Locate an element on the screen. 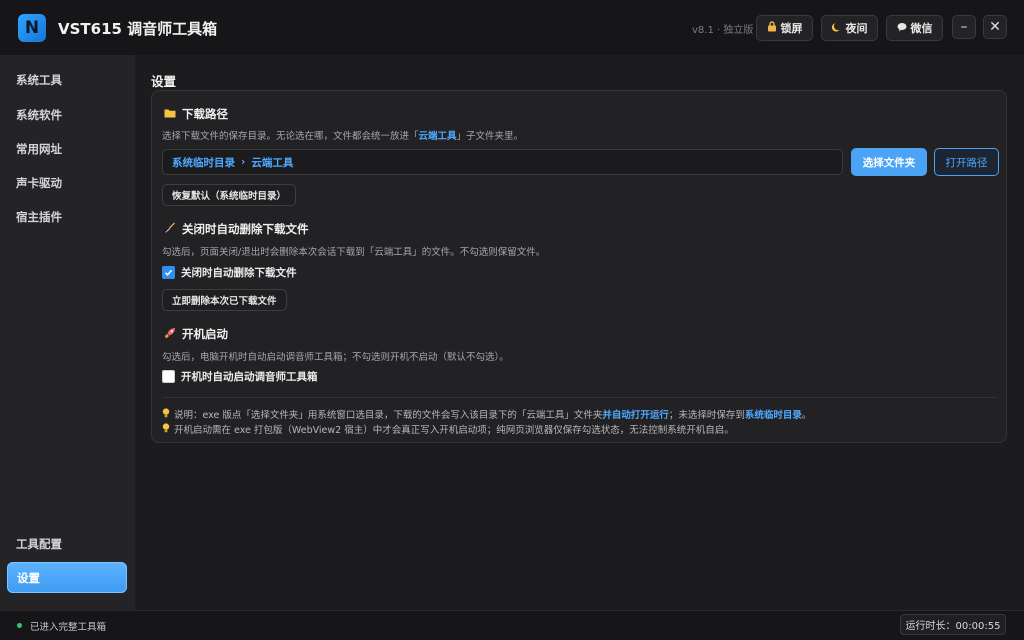 The height and width of the screenshot is (640, 1024). sidebar-item-tool-config: 工具配置 is located at coordinates (39, 544).